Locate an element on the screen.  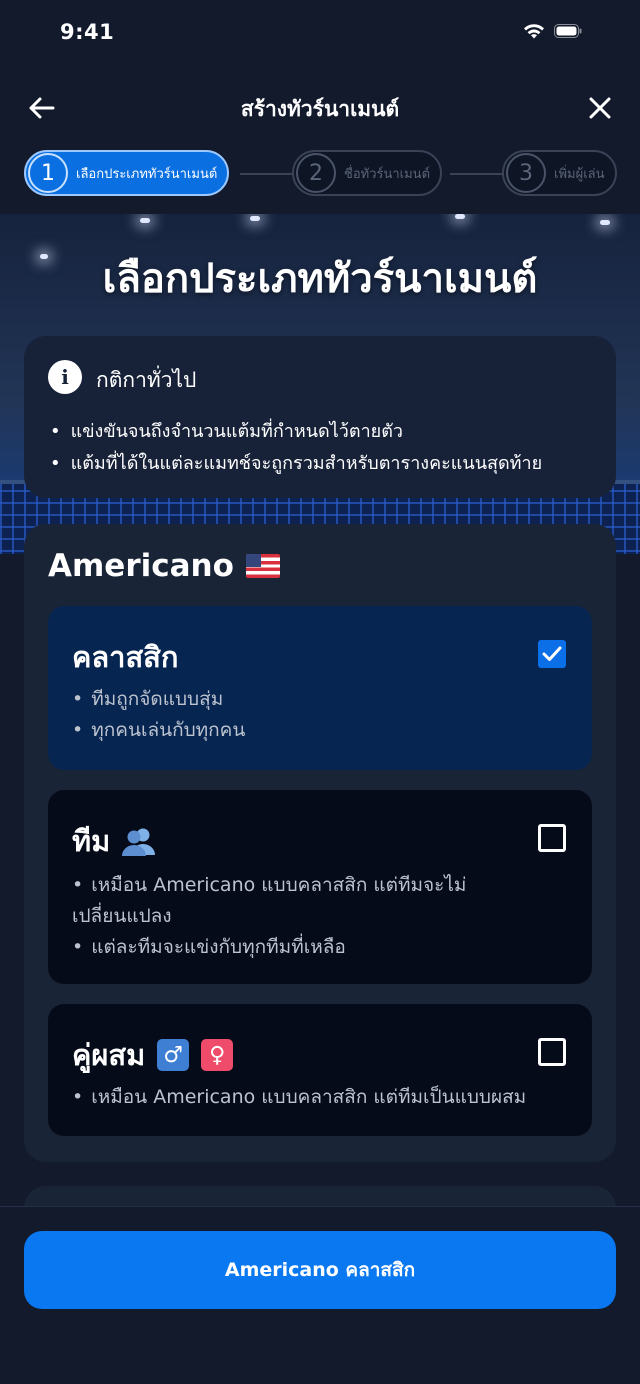
page-heading: เลือกประเภททัวร์นาเมนต์ is located at coordinates (320, 279).